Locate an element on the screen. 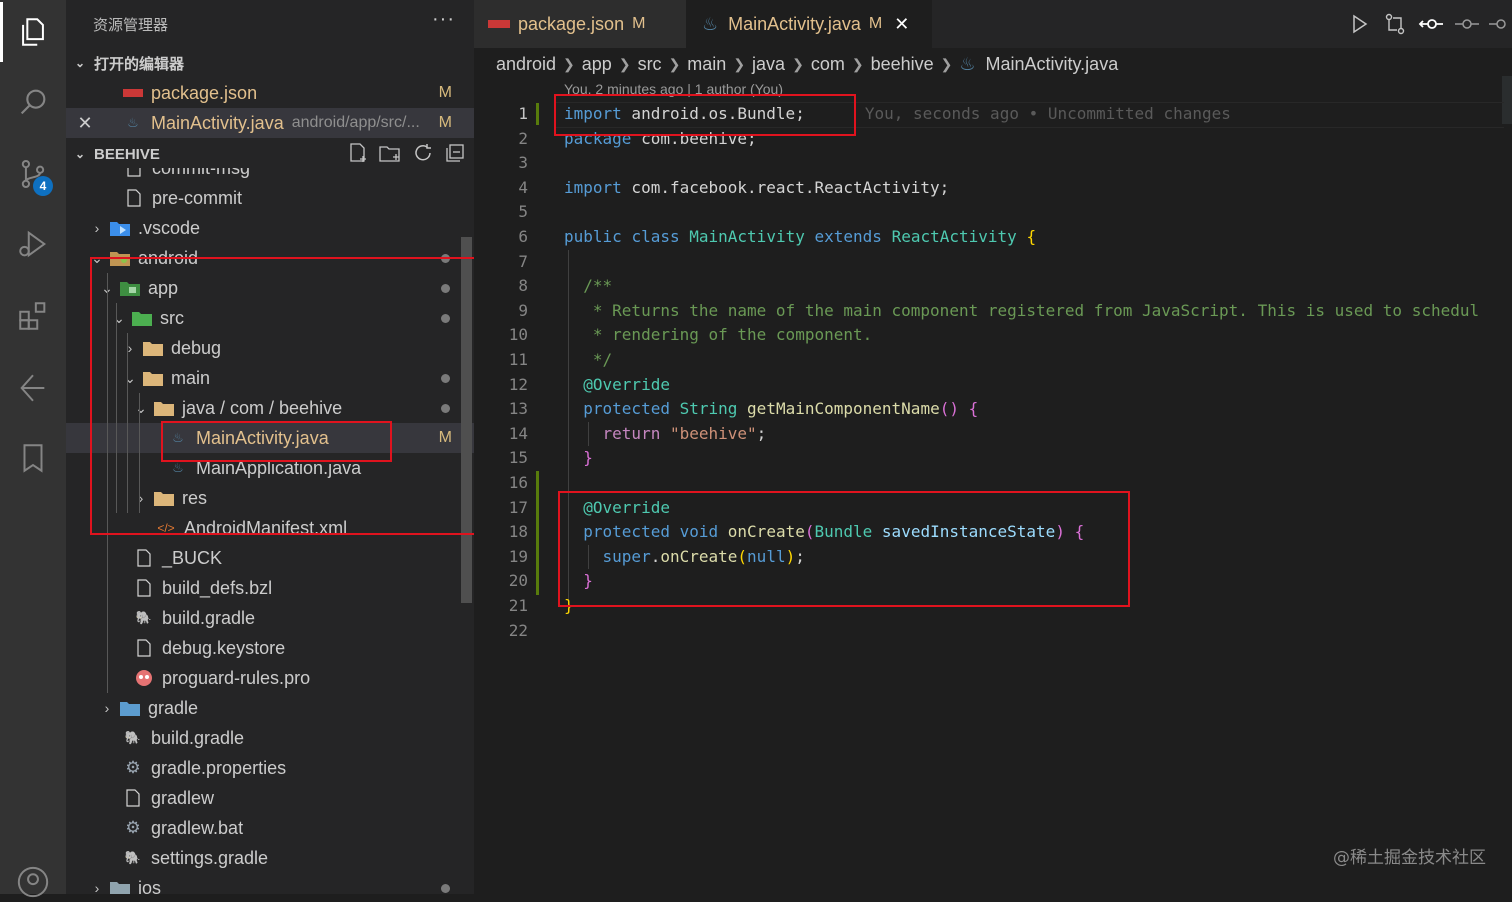  tree-item: </> AndroidManifest.xml is located at coordinates (270, 528).